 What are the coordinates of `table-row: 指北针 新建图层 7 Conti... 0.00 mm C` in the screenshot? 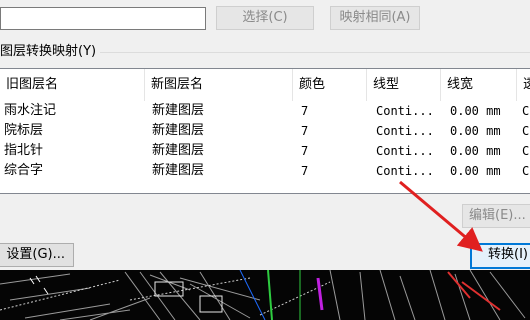 It's located at (265, 151).